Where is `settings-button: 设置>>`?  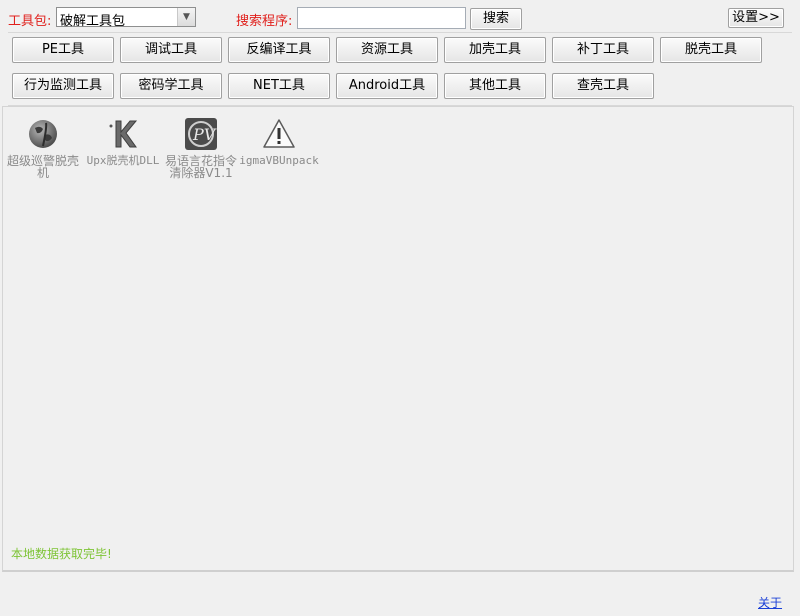
settings-button: 设置>> is located at coordinates (756, 18).